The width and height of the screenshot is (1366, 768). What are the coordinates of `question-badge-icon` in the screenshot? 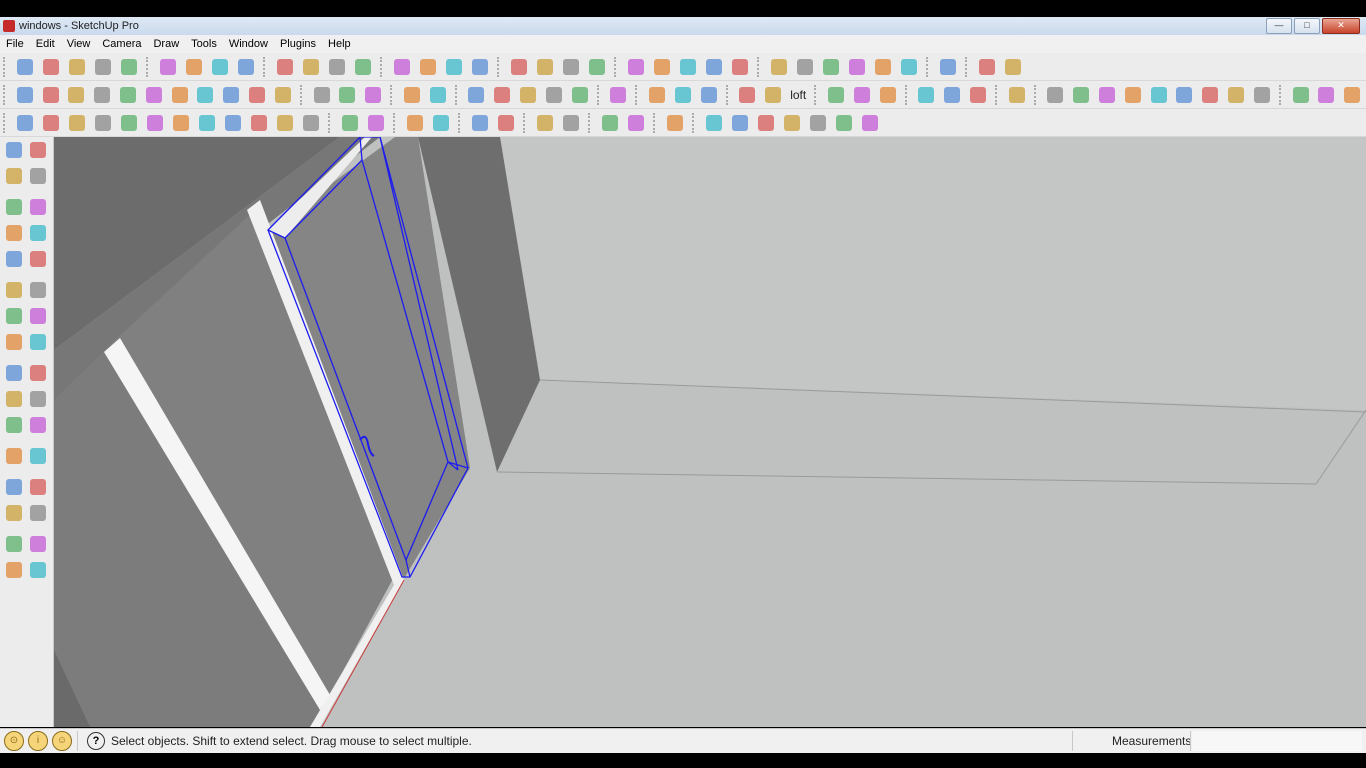 It's located at (103, 123).